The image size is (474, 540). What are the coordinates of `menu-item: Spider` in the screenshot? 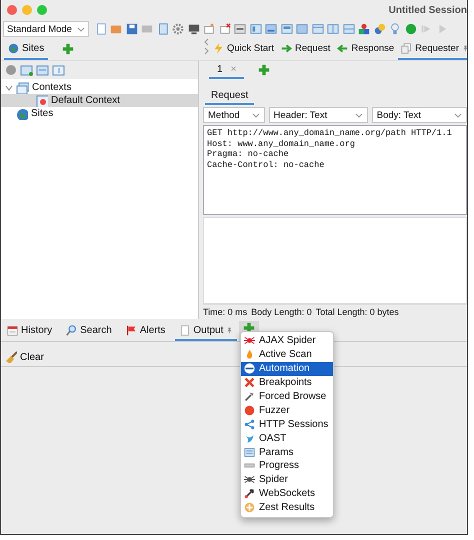 It's located at (287, 479).